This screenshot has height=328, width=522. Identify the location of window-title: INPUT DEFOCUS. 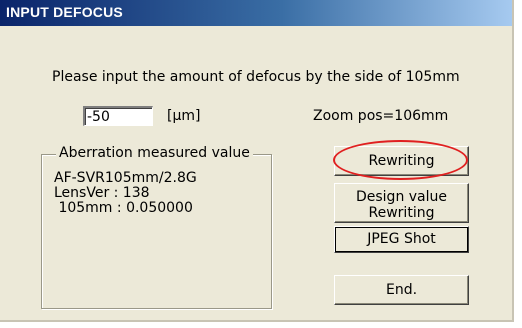
(64, 12).